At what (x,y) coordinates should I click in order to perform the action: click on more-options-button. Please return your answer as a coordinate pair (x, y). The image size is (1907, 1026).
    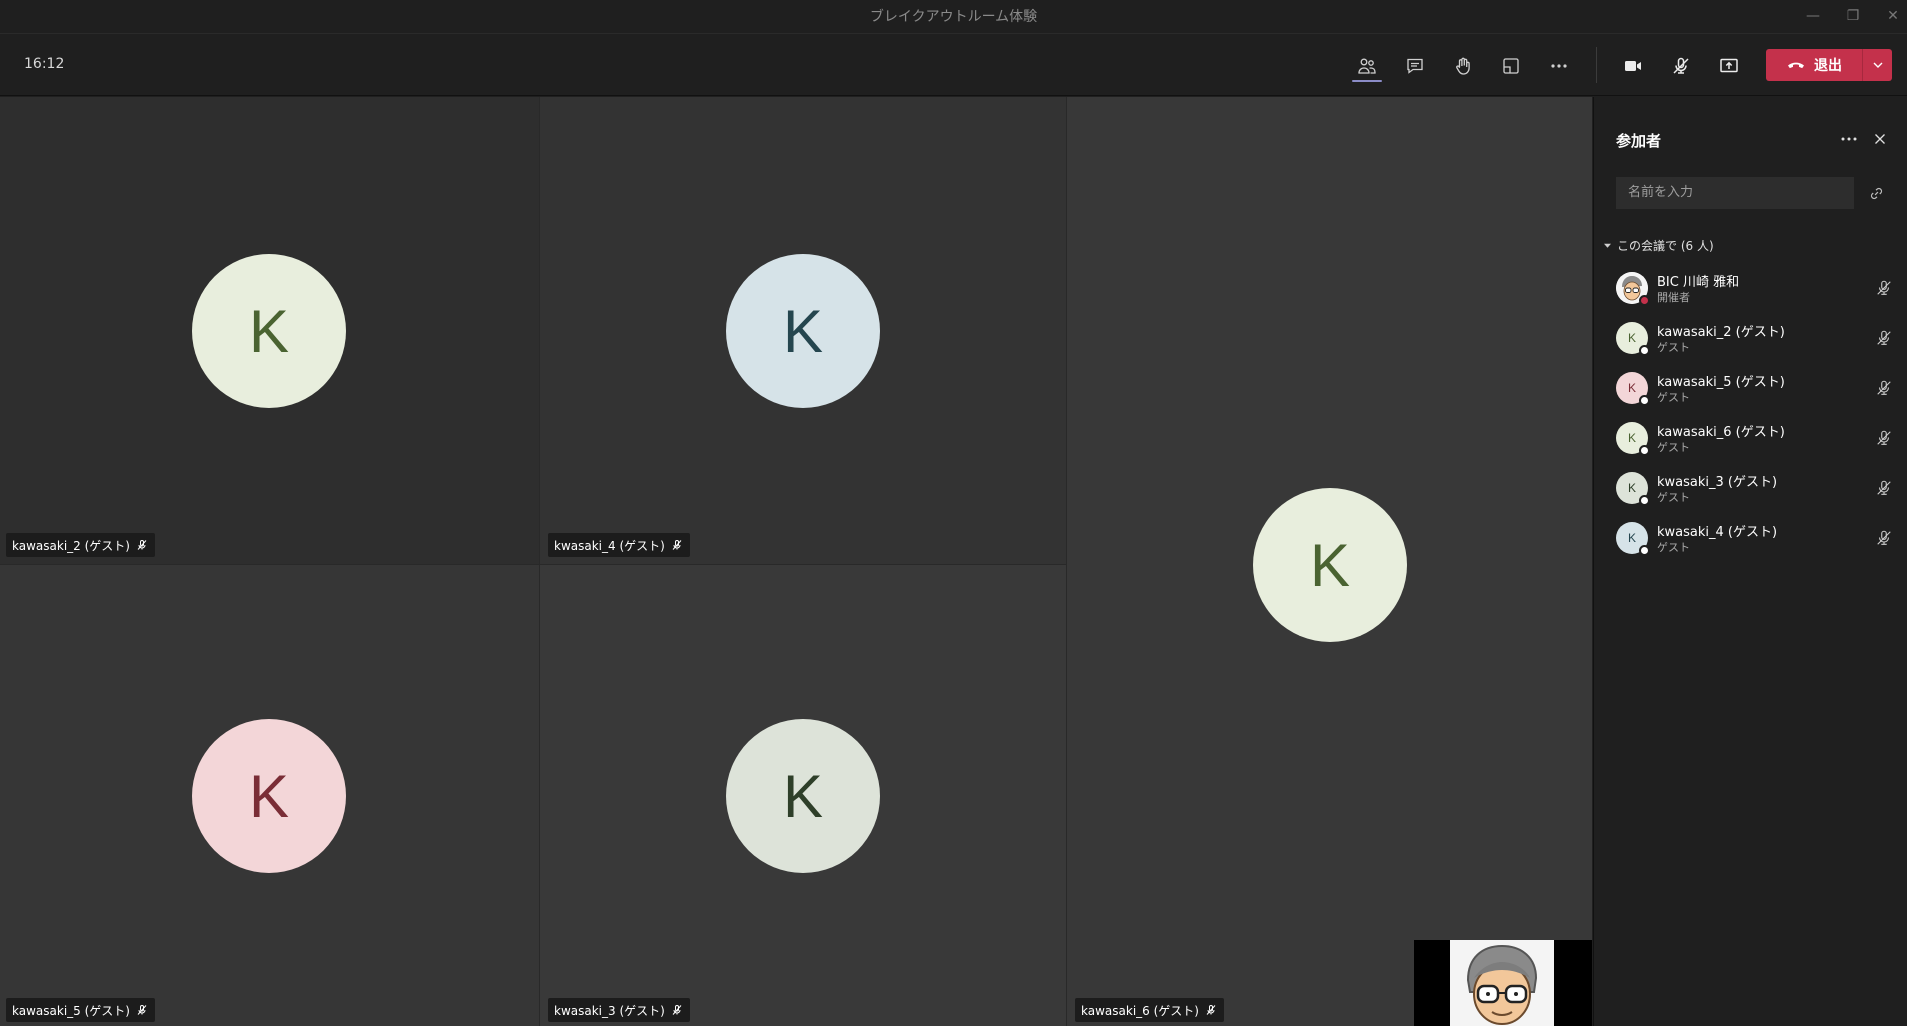
    Looking at the image, I should click on (1559, 66).